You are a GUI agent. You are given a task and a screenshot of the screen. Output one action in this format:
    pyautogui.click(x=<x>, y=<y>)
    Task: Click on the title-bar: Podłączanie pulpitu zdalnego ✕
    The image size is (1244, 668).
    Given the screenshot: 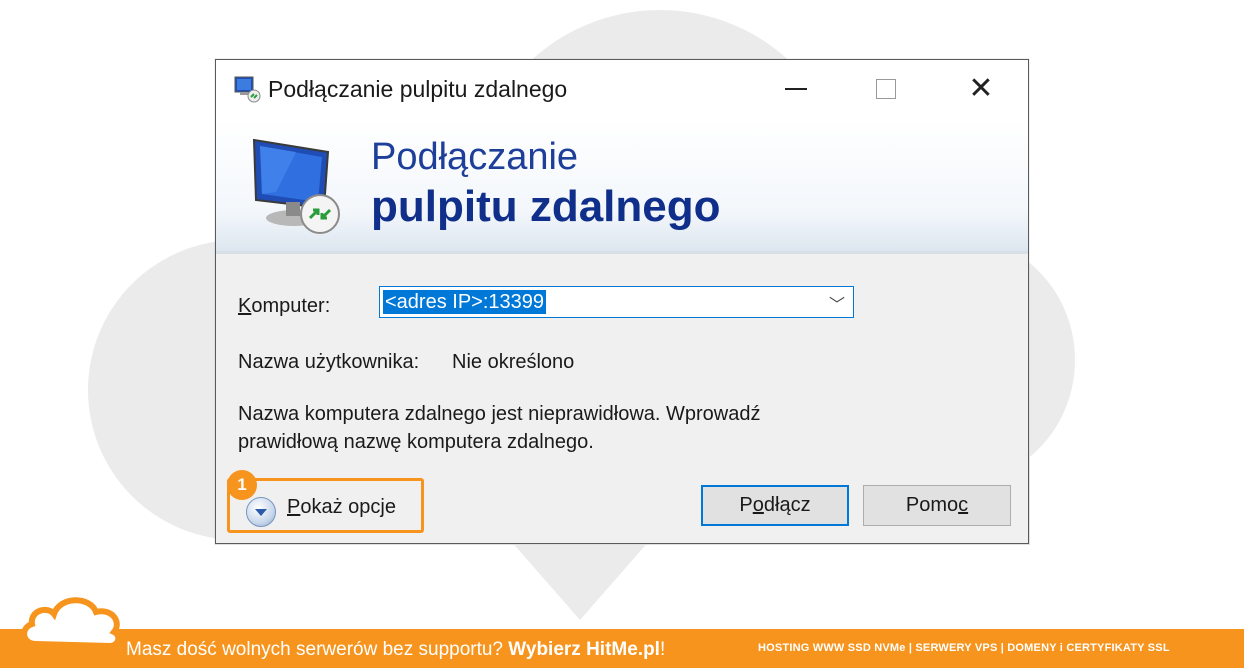 What is the action you would take?
    pyautogui.click(x=622, y=89)
    